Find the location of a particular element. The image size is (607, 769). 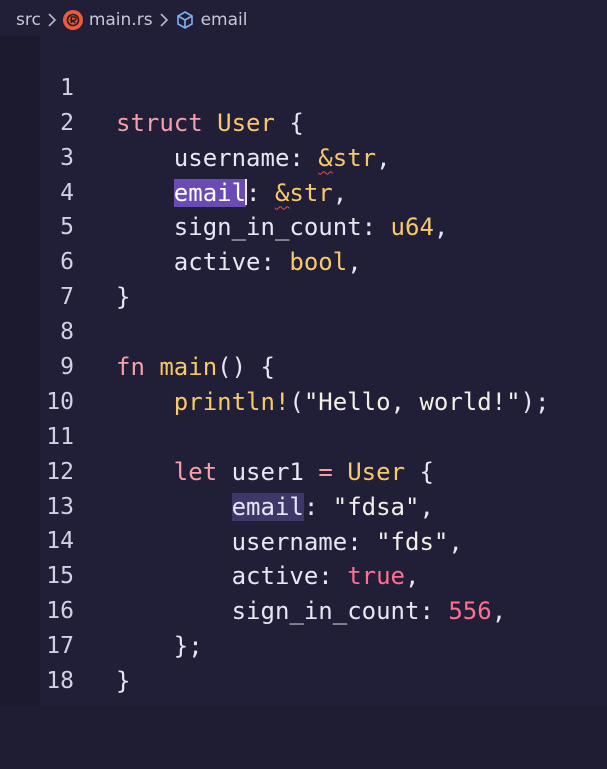

code-line: 13 username: "fds", is located at coordinates (303, 505).